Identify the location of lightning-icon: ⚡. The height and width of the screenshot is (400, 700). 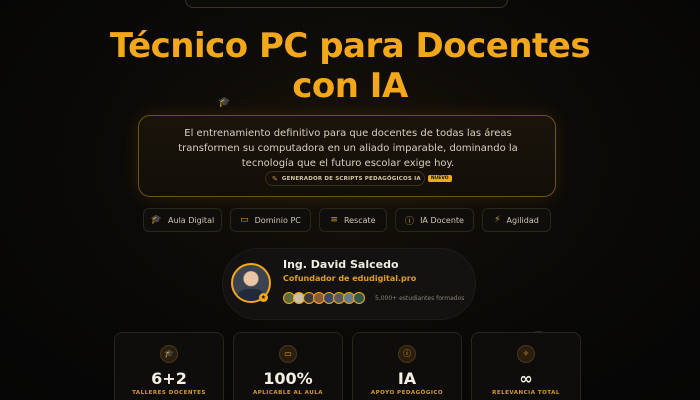
(497, 220).